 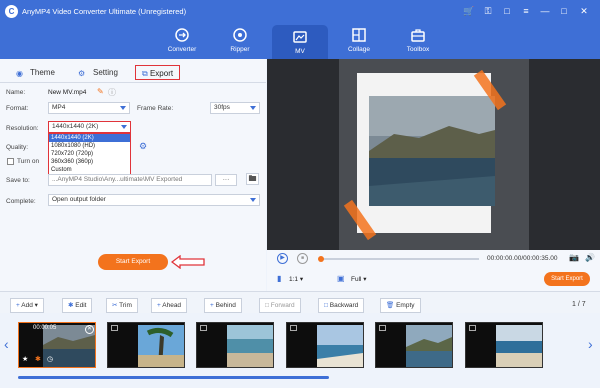 I want to click on time-display: 00:00:00.00/00:00:35.00, so click(x=522, y=258).